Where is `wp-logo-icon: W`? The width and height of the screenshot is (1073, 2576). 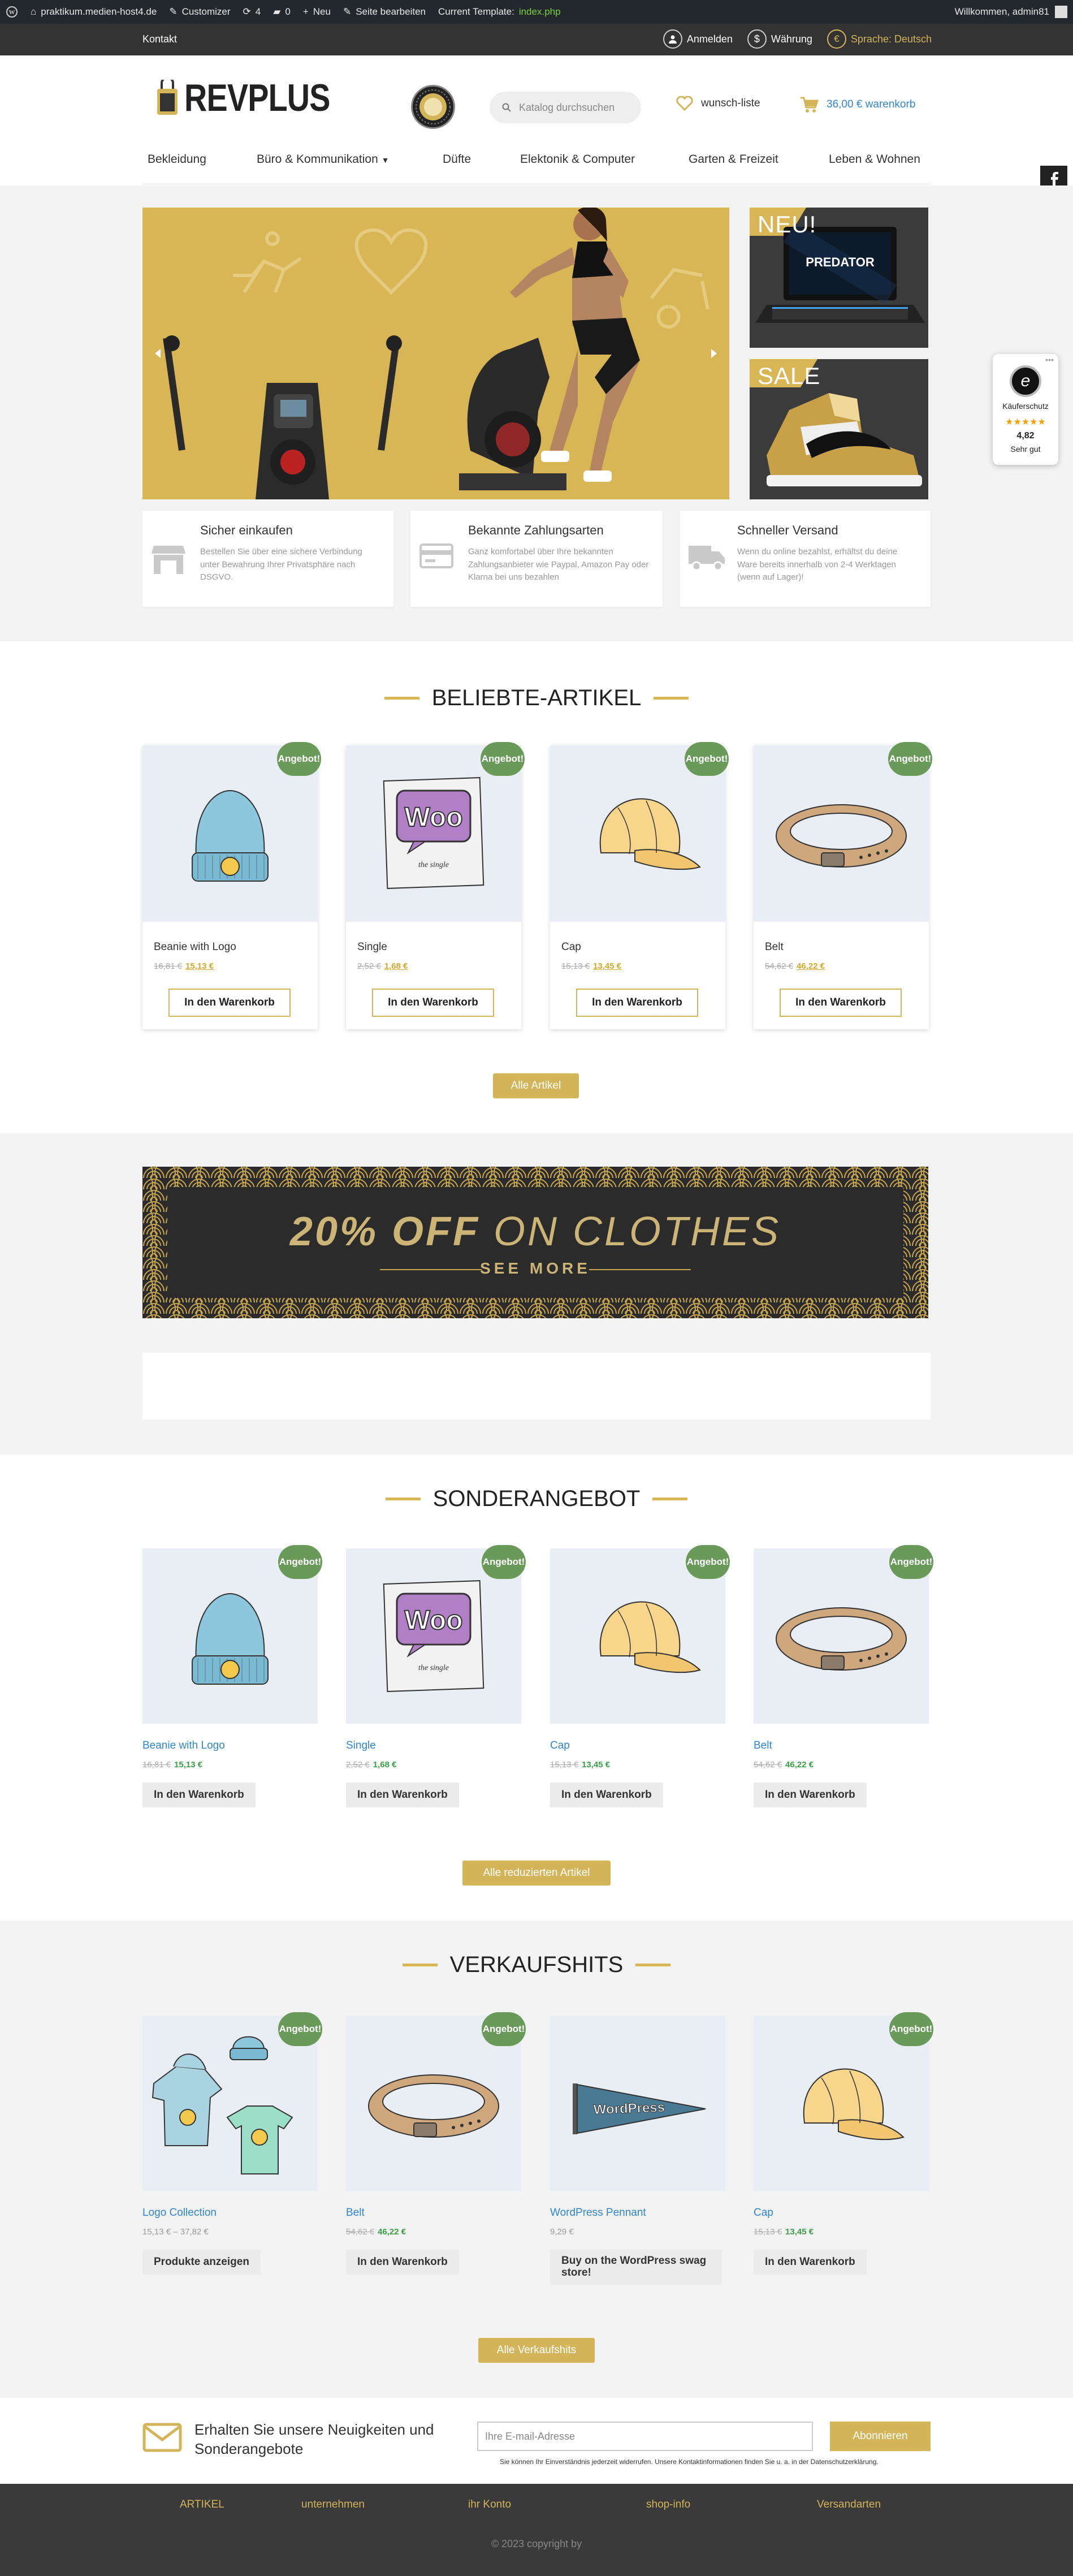 wp-logo-icon: W is located at coordinates (12, 12).